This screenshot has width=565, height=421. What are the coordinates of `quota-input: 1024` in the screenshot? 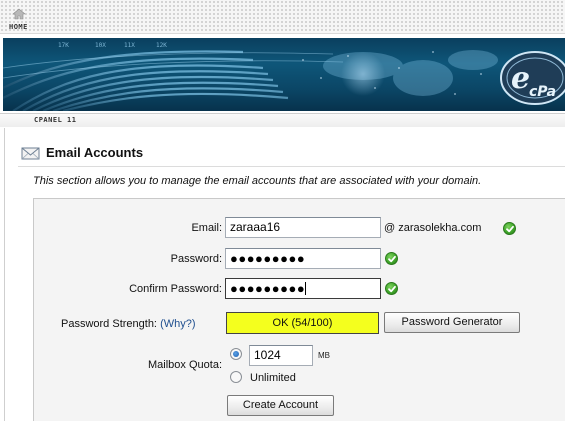 It's located at (281, 355).